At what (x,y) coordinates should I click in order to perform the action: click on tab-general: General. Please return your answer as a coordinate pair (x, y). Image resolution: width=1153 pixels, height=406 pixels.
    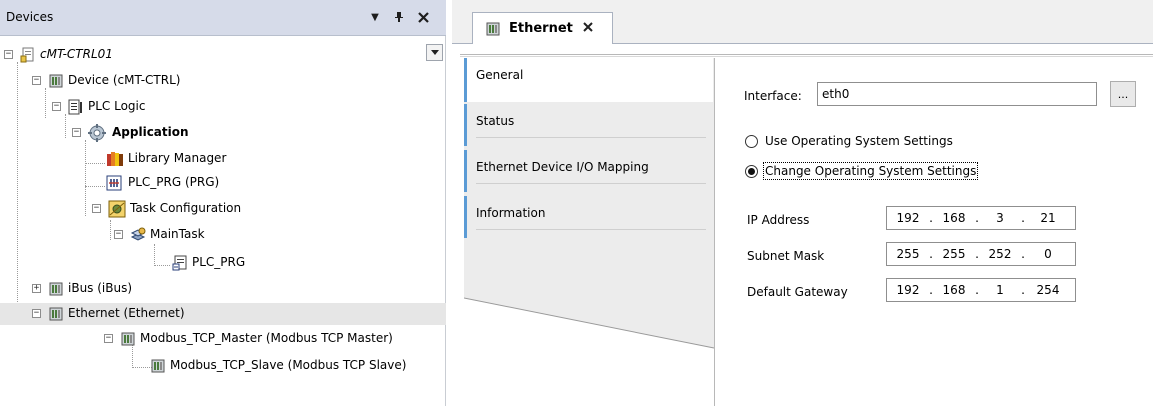
    Looking at the image, I should click on (588, 80).